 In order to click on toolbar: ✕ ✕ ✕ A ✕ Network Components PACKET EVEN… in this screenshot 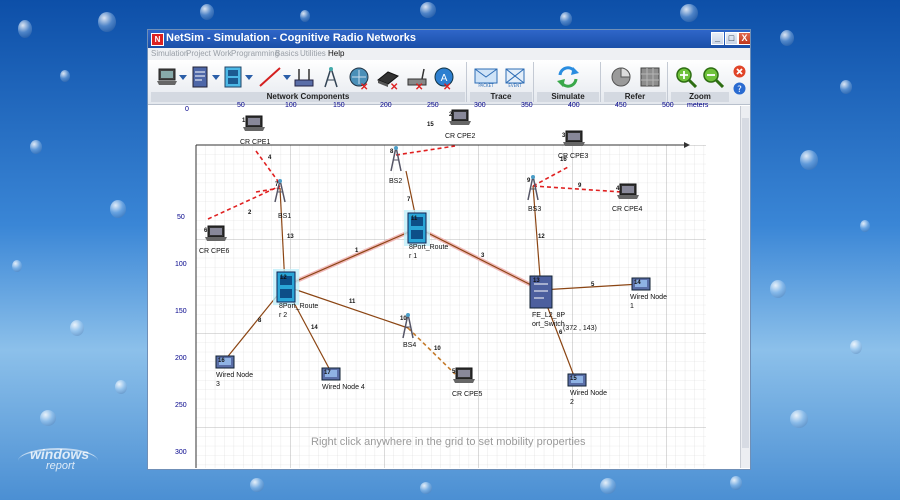, I will do `click(449, 82)`.